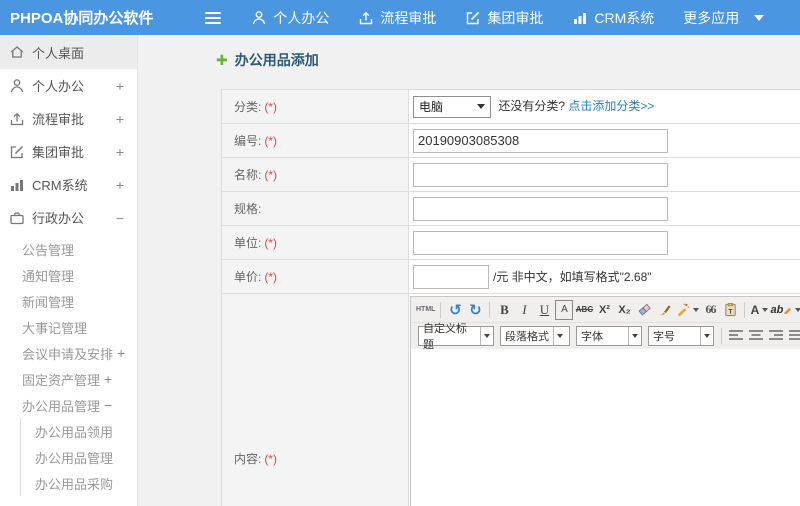  What do you see at coordinates (79, 457) in the screenshot?
I see `sidebar-subitem-supplies-manage: 办公用品管理` at bounding box center [79, 457].